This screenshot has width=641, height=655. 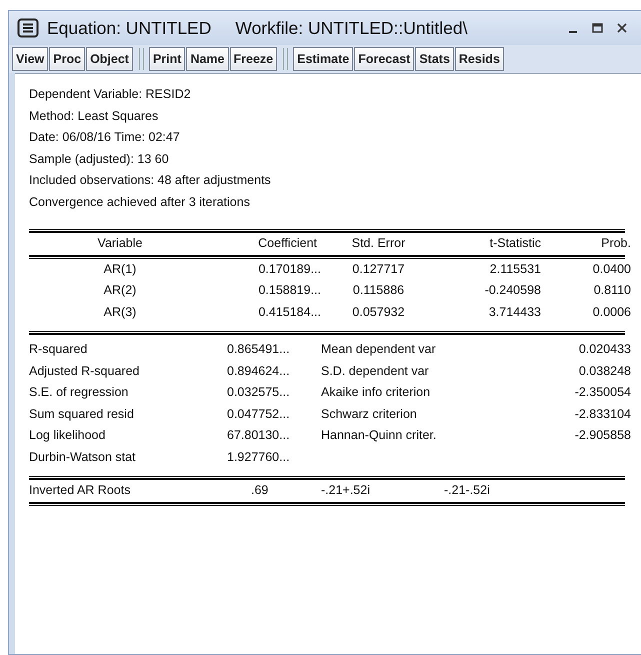 What do you see at coordinates (110, 94) in the screenshot?
I see `header-line: Dependent Variable: RESID2` at bounding box center [110, 94].